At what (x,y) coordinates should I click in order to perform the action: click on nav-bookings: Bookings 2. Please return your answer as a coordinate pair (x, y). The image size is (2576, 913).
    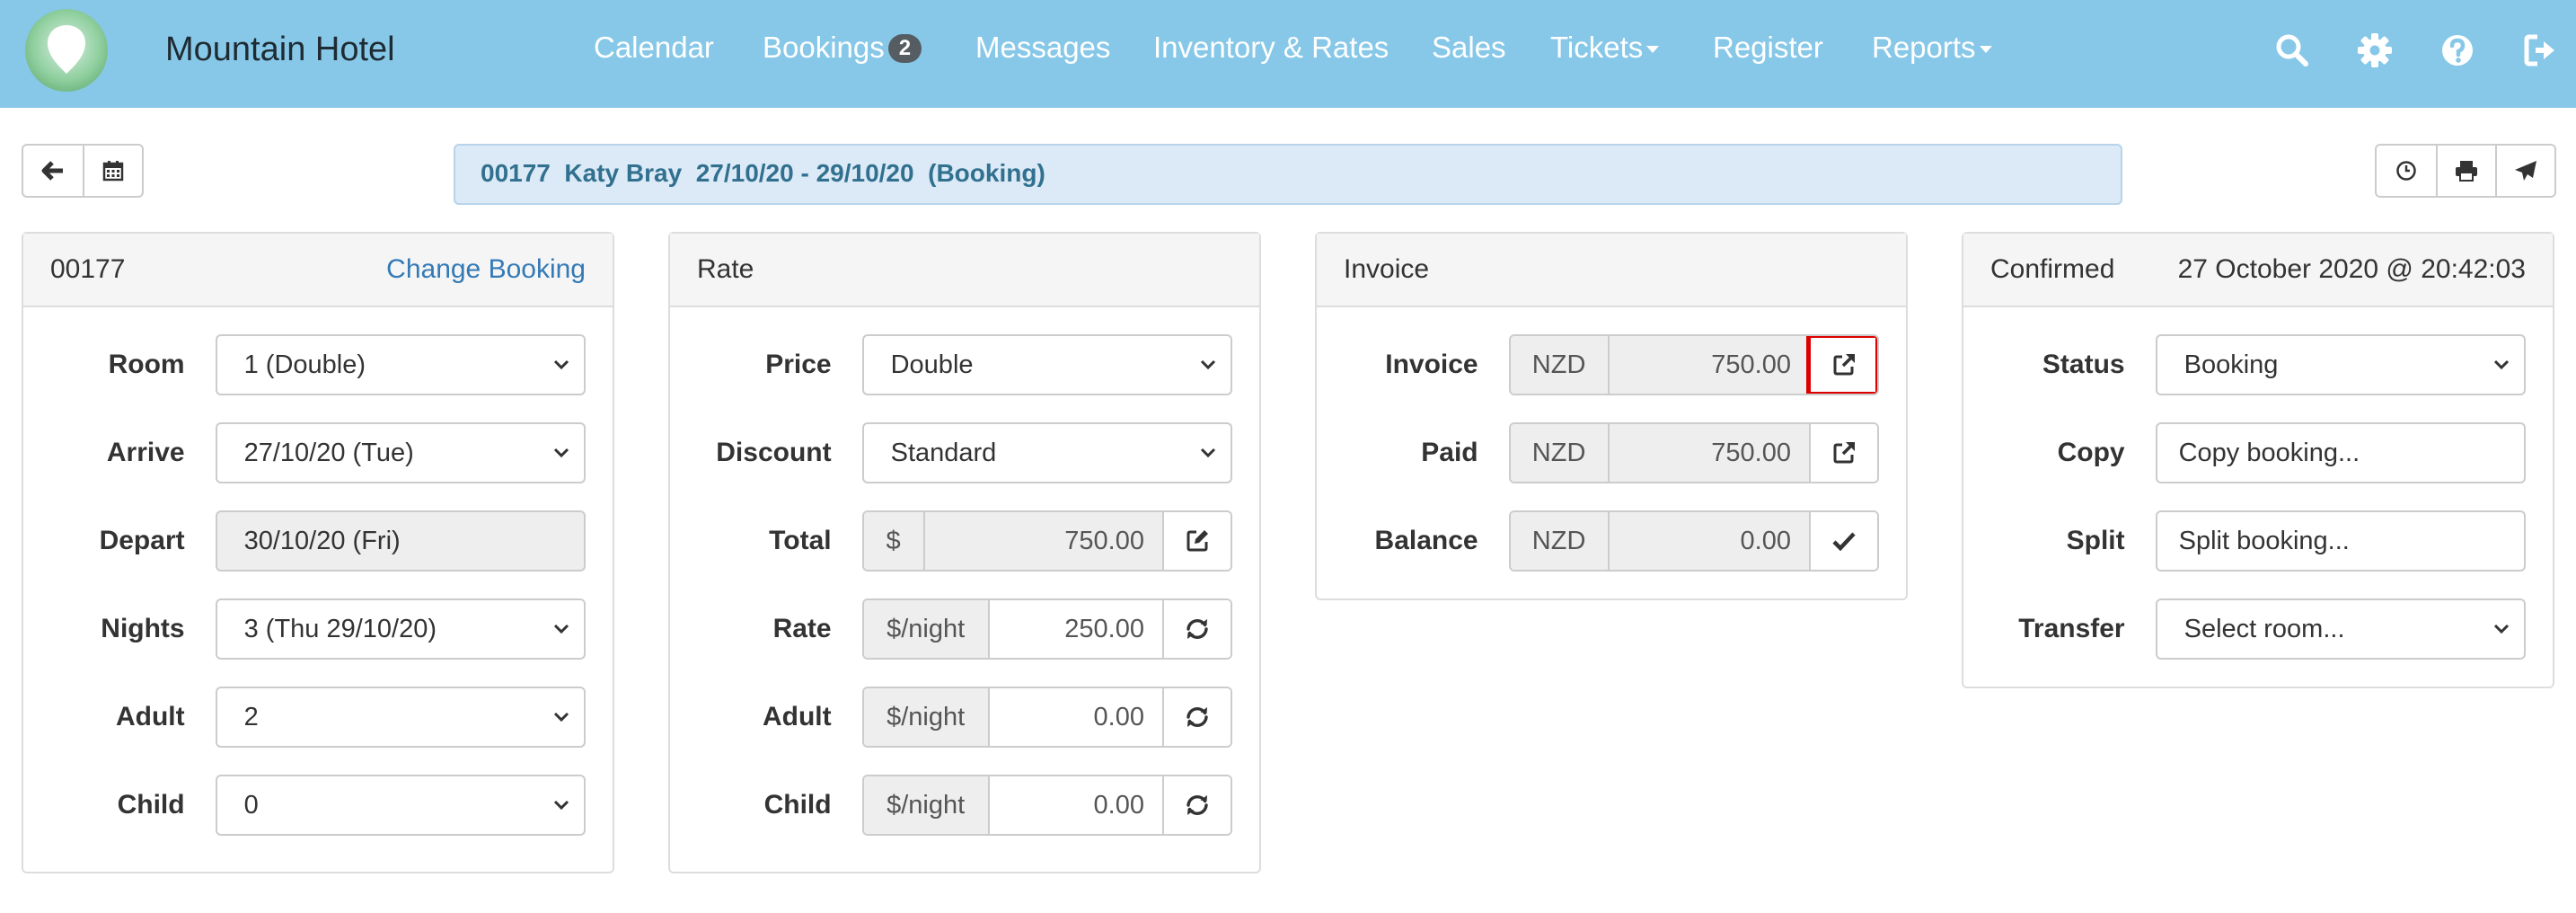
    Looking at the image, I should click on (842, 48).